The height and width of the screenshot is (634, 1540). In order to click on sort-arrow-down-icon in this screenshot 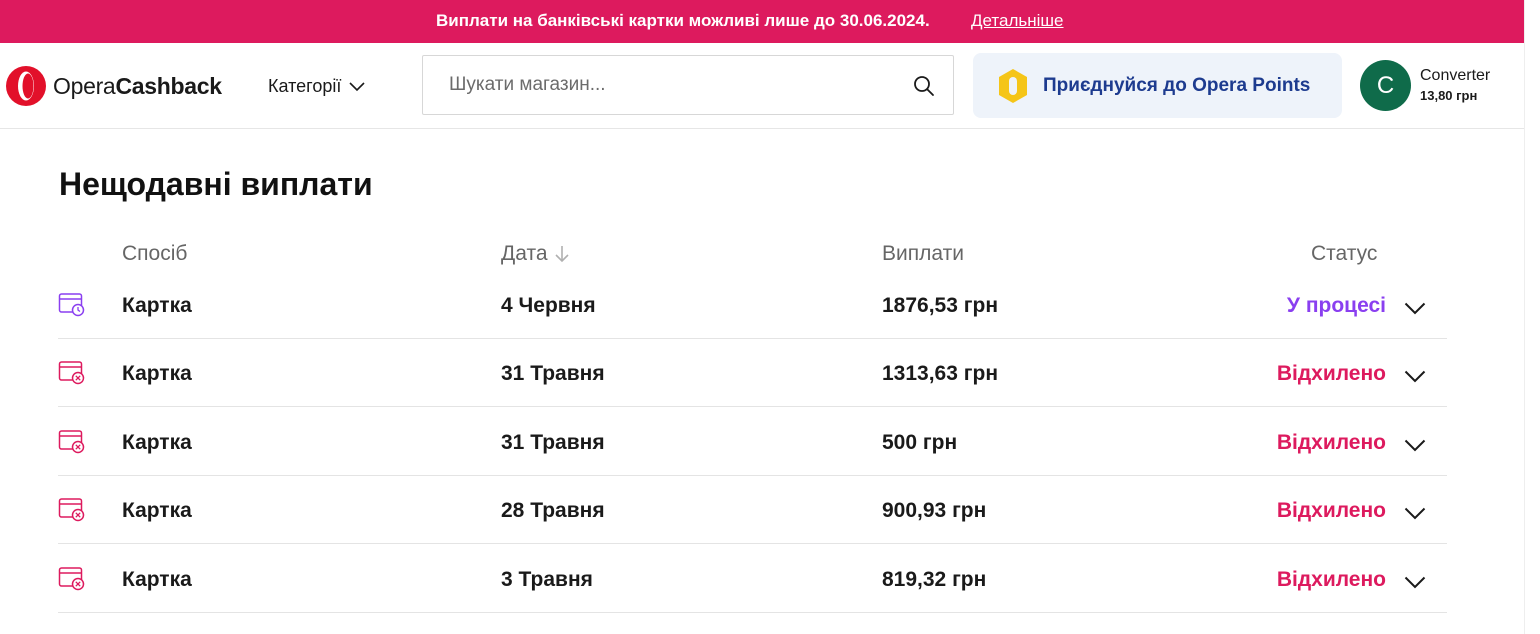, I will do `click(561, 254)`.